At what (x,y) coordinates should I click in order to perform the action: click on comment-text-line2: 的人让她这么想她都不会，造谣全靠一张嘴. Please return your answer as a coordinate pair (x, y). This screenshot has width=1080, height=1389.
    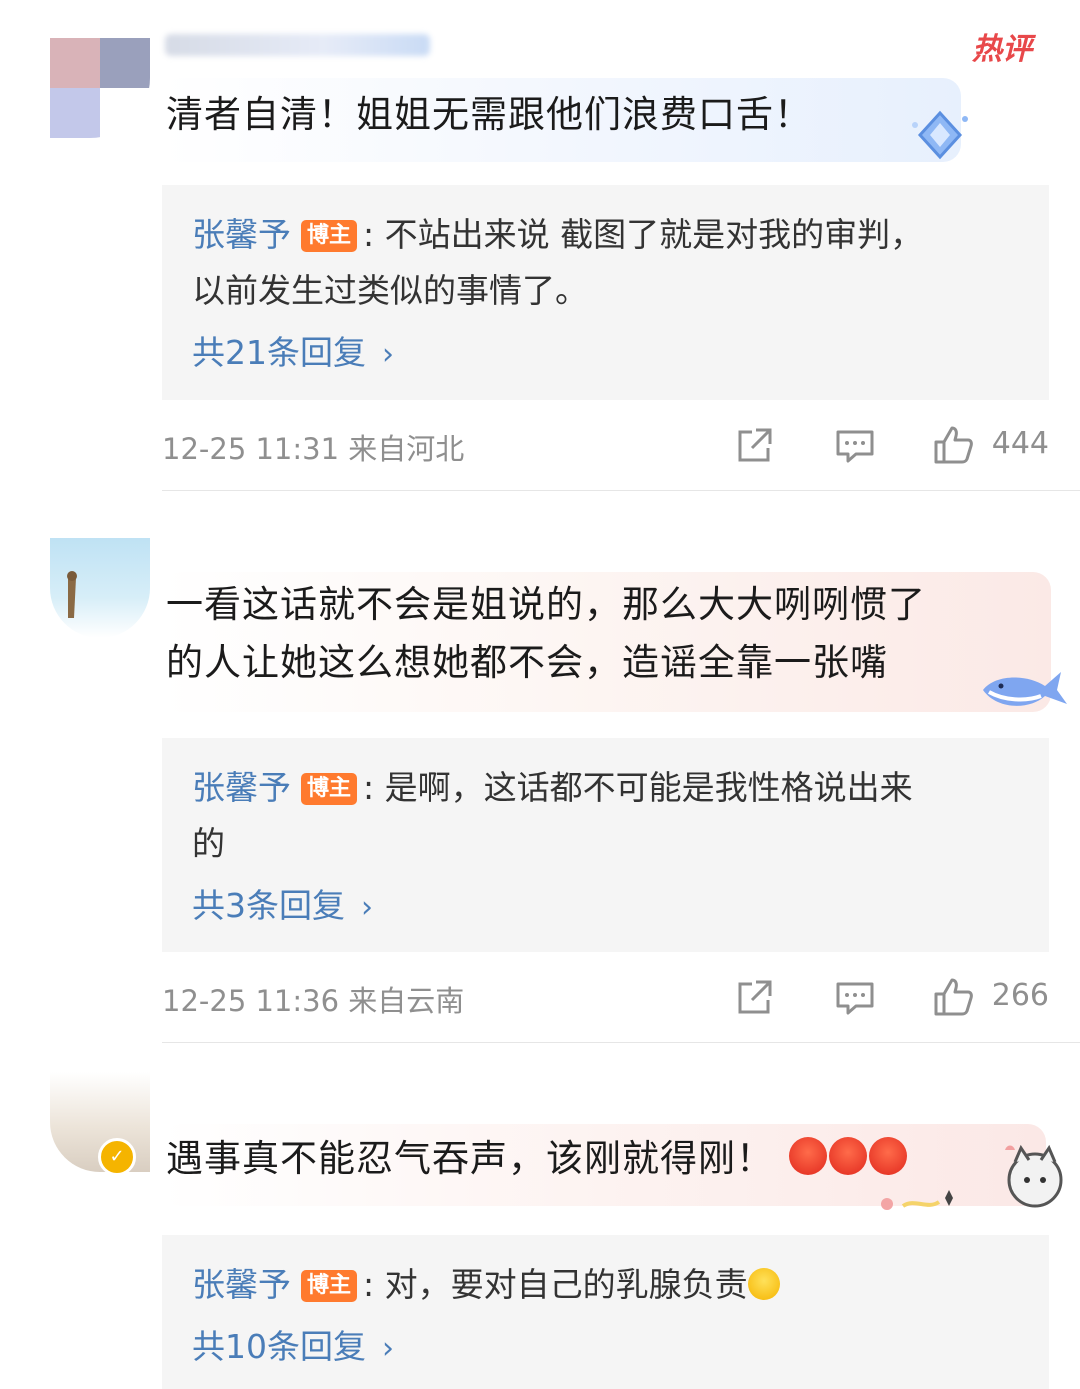
    Looking at the image, I should click on (527, 662).